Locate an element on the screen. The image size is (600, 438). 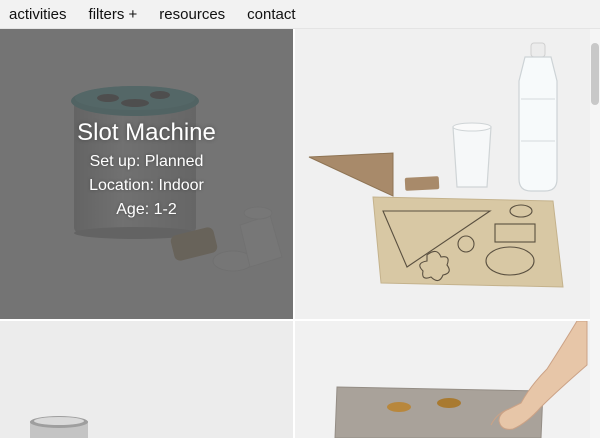
nav-contact: contact is located at coordinates (271, 14).